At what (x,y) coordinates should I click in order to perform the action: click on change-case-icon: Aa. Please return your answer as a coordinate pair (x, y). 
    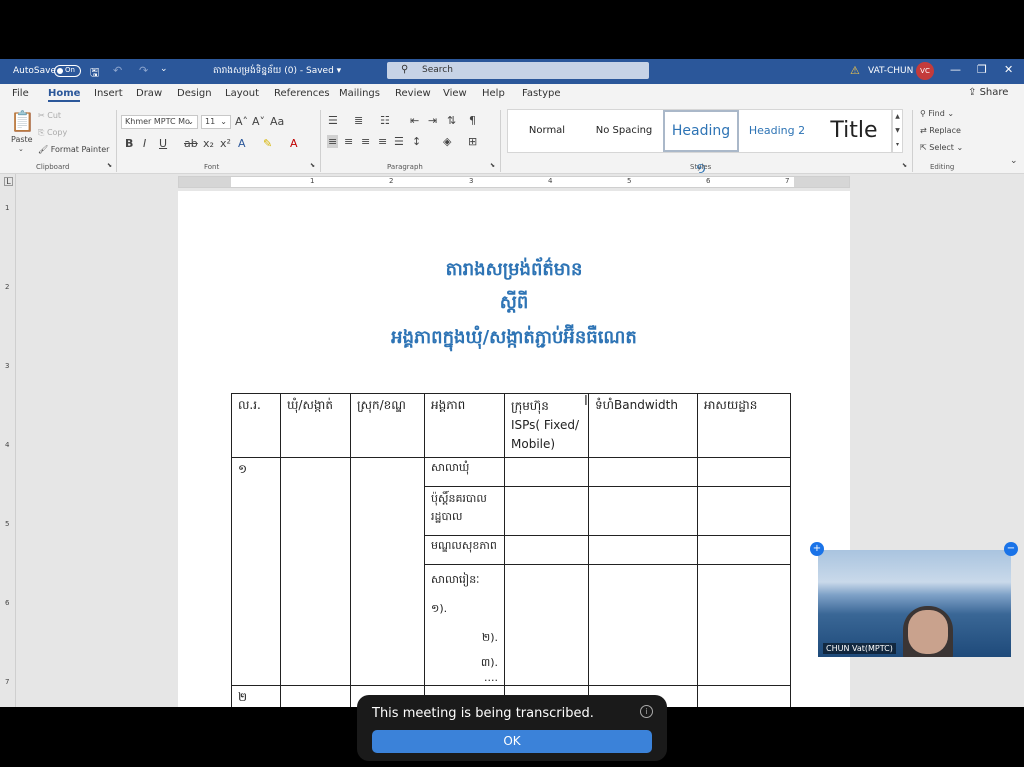
    Looking at the image, I should click on (277, 121).